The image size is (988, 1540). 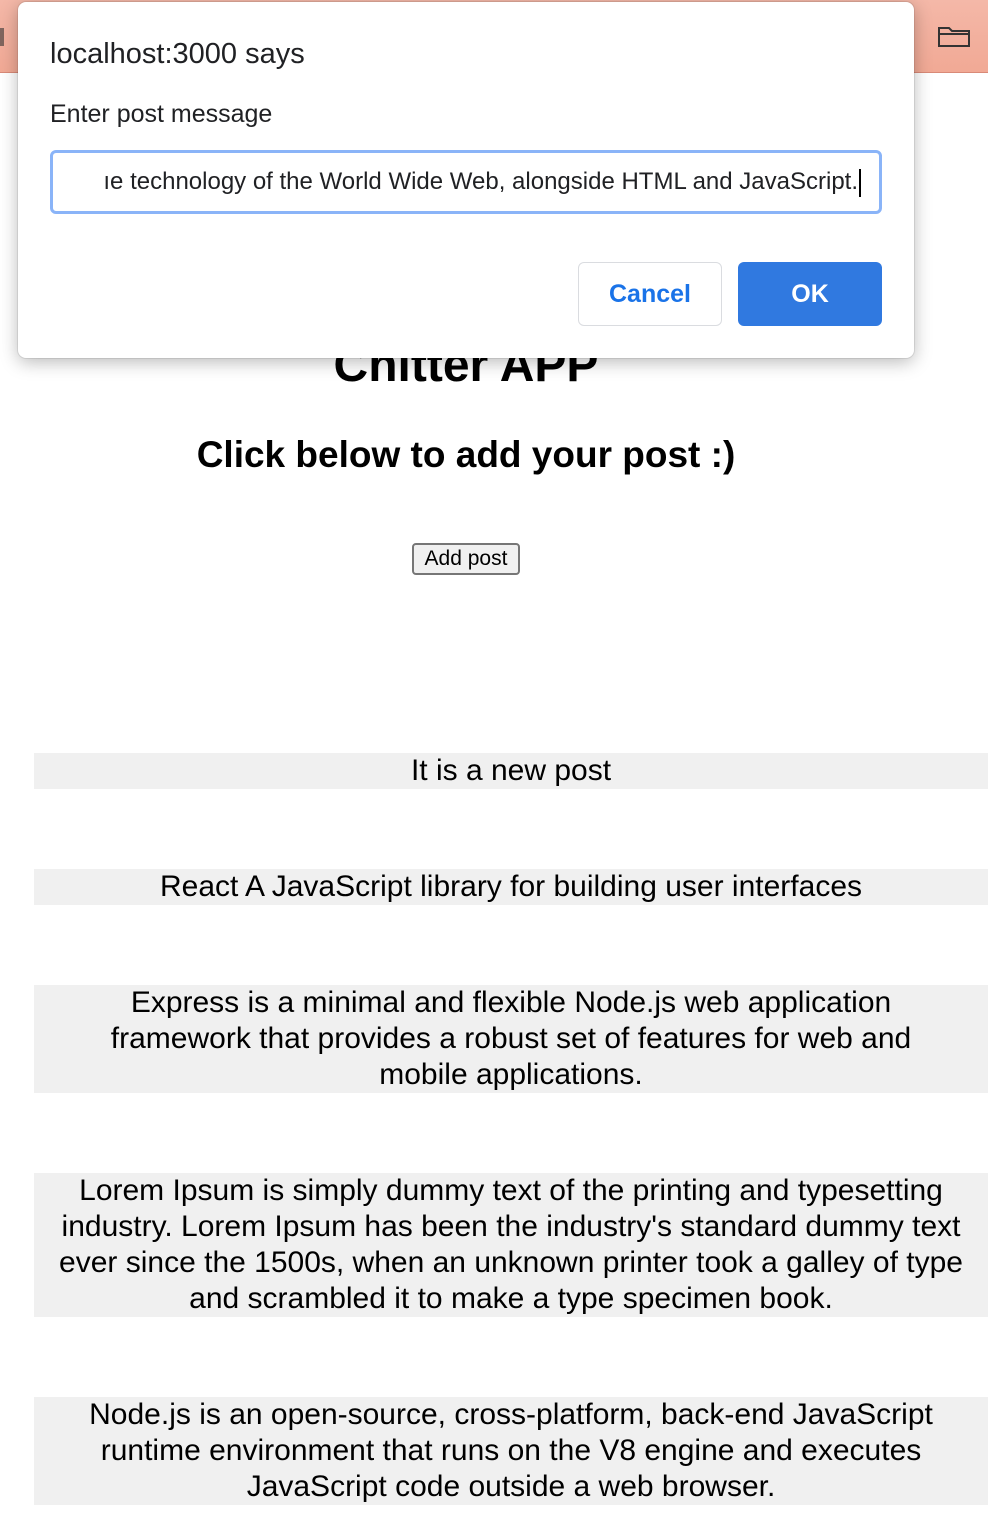 I want to click on post-item: It is a new post, so click(x=511, y=771).